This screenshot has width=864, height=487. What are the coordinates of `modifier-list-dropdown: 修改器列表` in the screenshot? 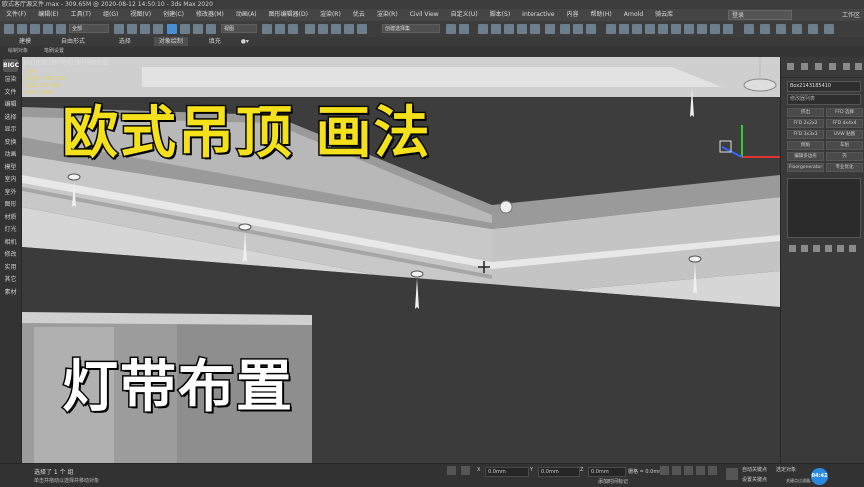 It's located at (824, 99).